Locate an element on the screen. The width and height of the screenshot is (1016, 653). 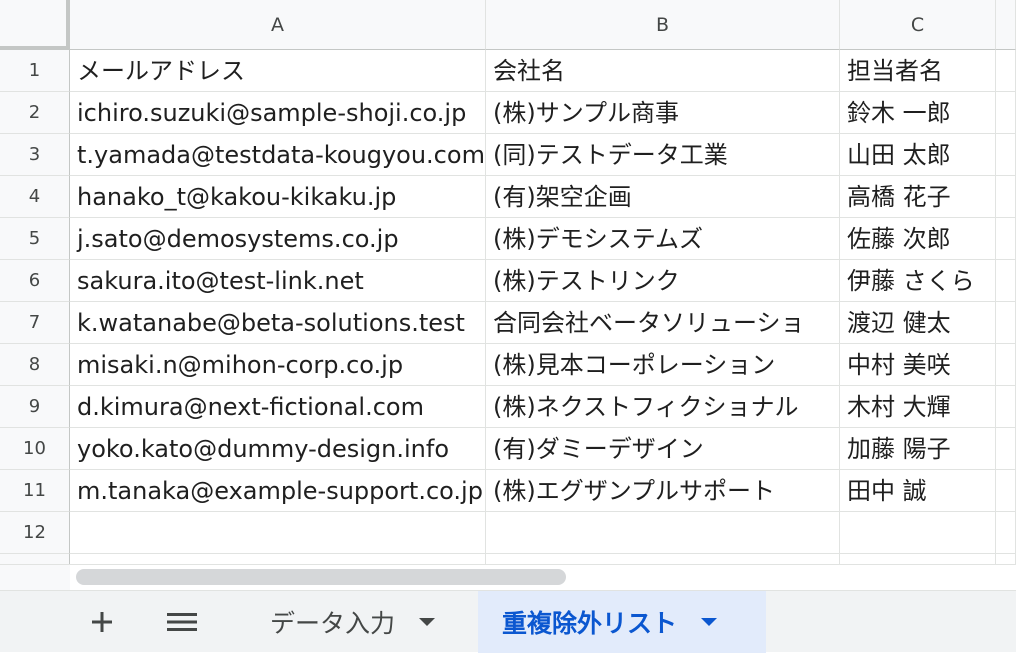
all-sheets-menu-button is located at coordinates (182, 622).